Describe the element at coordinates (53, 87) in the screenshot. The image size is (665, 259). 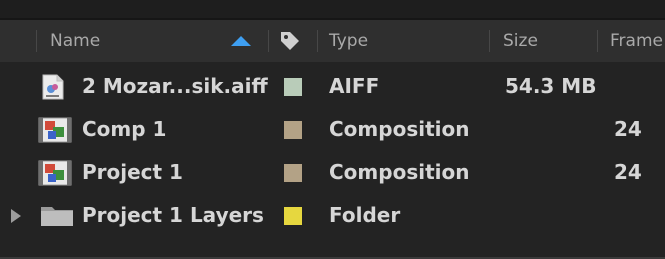
I see `audio-file-icon` at that location.